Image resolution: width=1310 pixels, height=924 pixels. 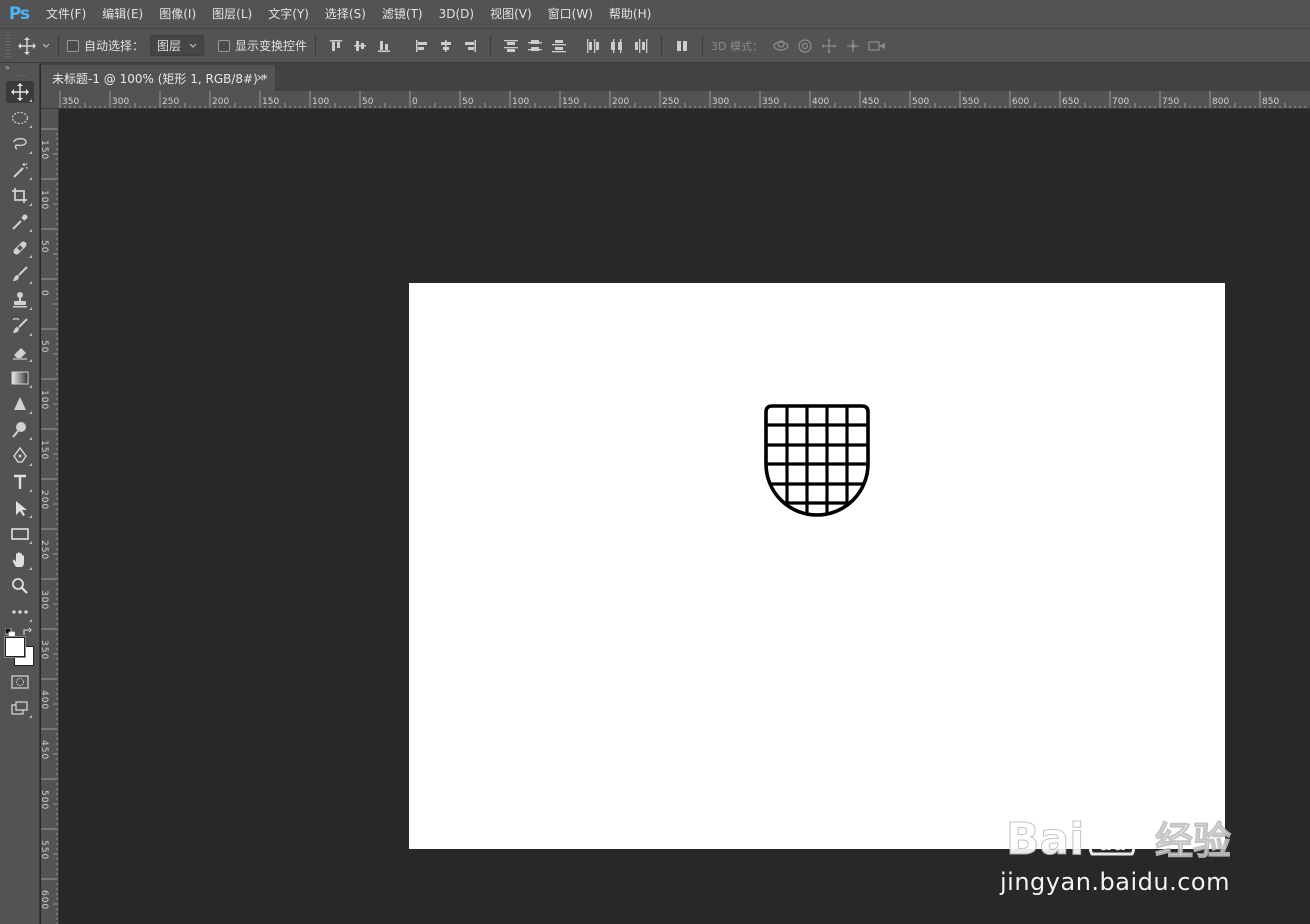 What do you see at coordinates (20, 612) in the screenshot?
I see `more-tools-icon` at bounding box center [20, 612].